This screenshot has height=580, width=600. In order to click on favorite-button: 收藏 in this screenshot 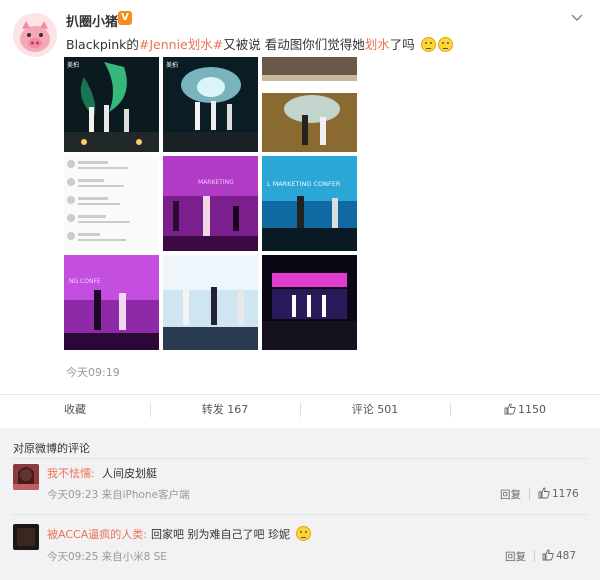, I will do `click(75, 410)`.